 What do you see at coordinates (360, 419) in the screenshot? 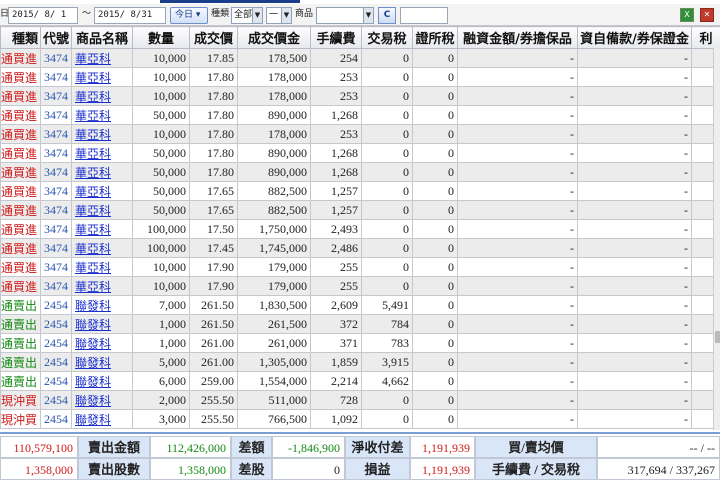
I see `table-row: 現沖買 2454 聯發科 3,000 255.50 766,500 1,092 0 0- -` at bounding box center [360, 419].